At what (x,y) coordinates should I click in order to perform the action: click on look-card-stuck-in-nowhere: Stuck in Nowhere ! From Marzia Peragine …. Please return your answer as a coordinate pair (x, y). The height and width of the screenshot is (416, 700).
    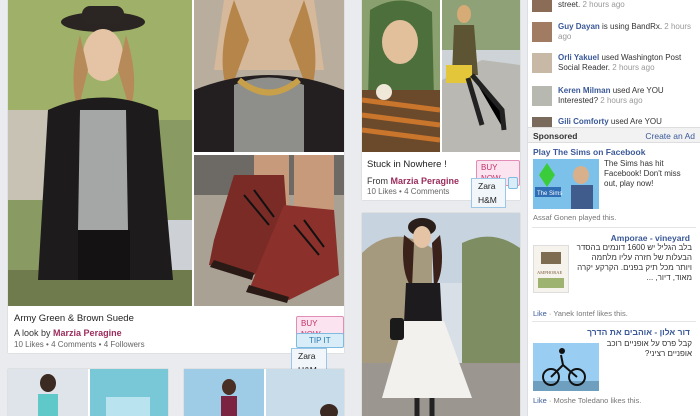
    Looking at the image, I should click on (441, 100).